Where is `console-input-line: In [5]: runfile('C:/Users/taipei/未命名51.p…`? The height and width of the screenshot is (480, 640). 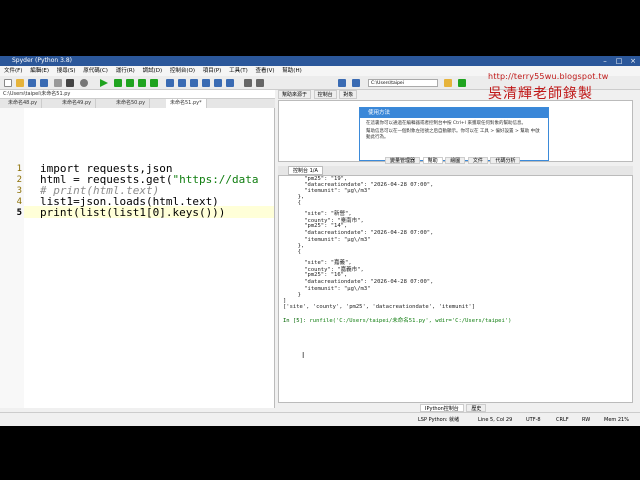 console-input-line: In [5]: runfile('C:/Users/taipei/未命名51.p… is located at coordinates (397, 320).